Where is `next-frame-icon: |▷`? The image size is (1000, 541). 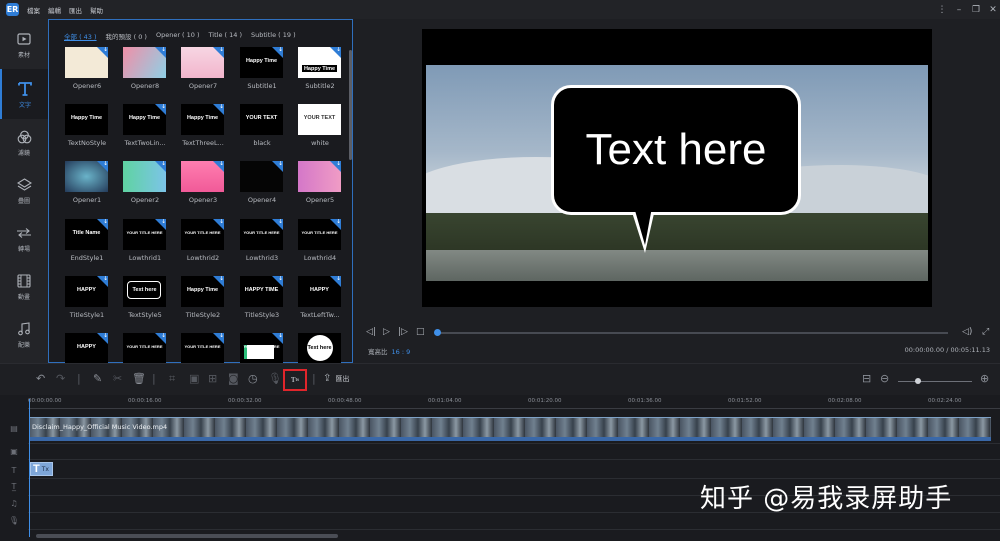
next-frame-icon: |▷ is located at coordinates (403, 332).